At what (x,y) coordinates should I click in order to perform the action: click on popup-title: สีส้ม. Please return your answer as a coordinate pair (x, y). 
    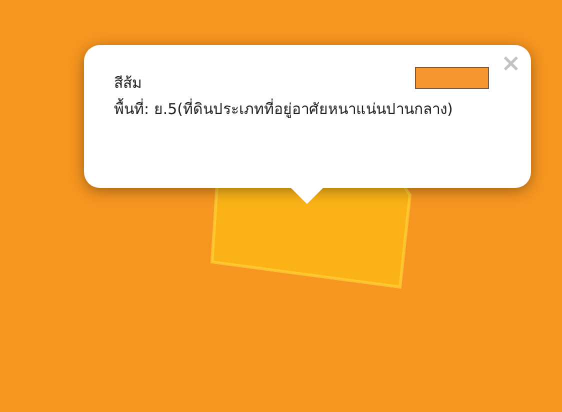
    Looking at the image, I should click on (128, 83).